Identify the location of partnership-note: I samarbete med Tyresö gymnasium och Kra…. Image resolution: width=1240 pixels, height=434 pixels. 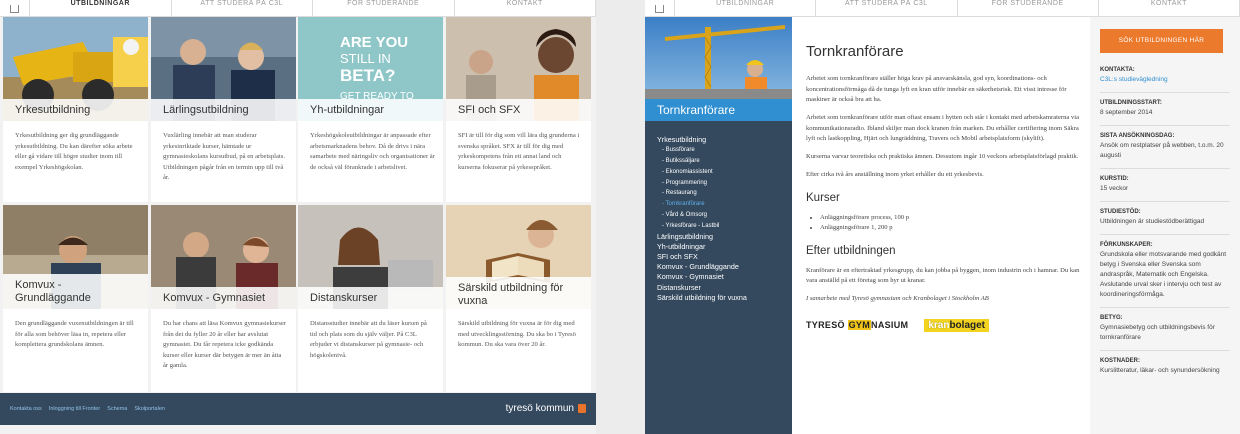
(897, 298).